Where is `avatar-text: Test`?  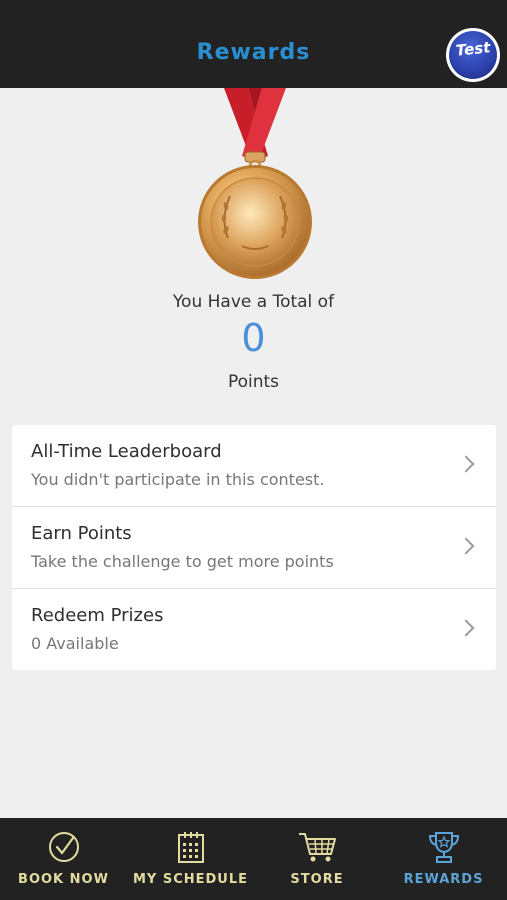 avatar-text: Test is located at coordinates (473, 49).